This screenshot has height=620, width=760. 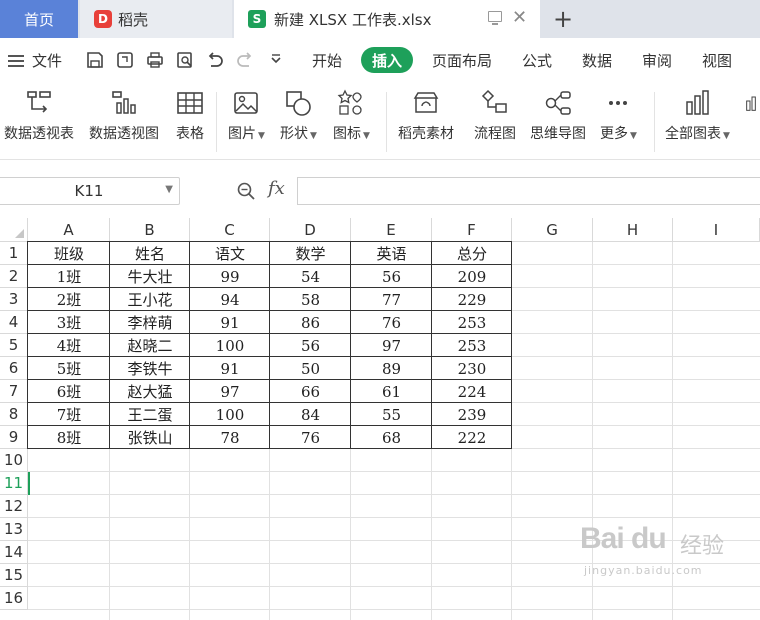 What do you see at coordinates (39, 115) in the screenshot?
I see `pivot-table-button: 数据透视表` at bounding box center [39, 115].